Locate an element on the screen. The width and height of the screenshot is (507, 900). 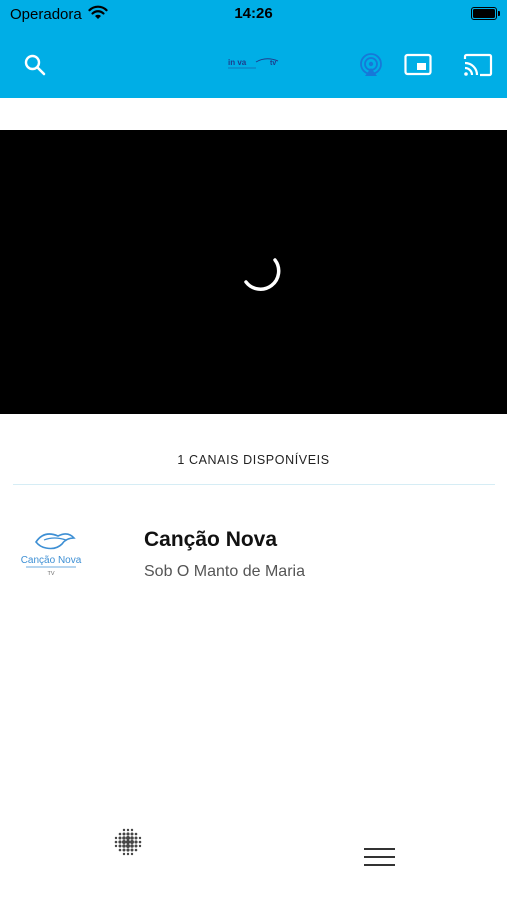
channel-logo: Canção Nova TV is located at coordinates (51, 555).